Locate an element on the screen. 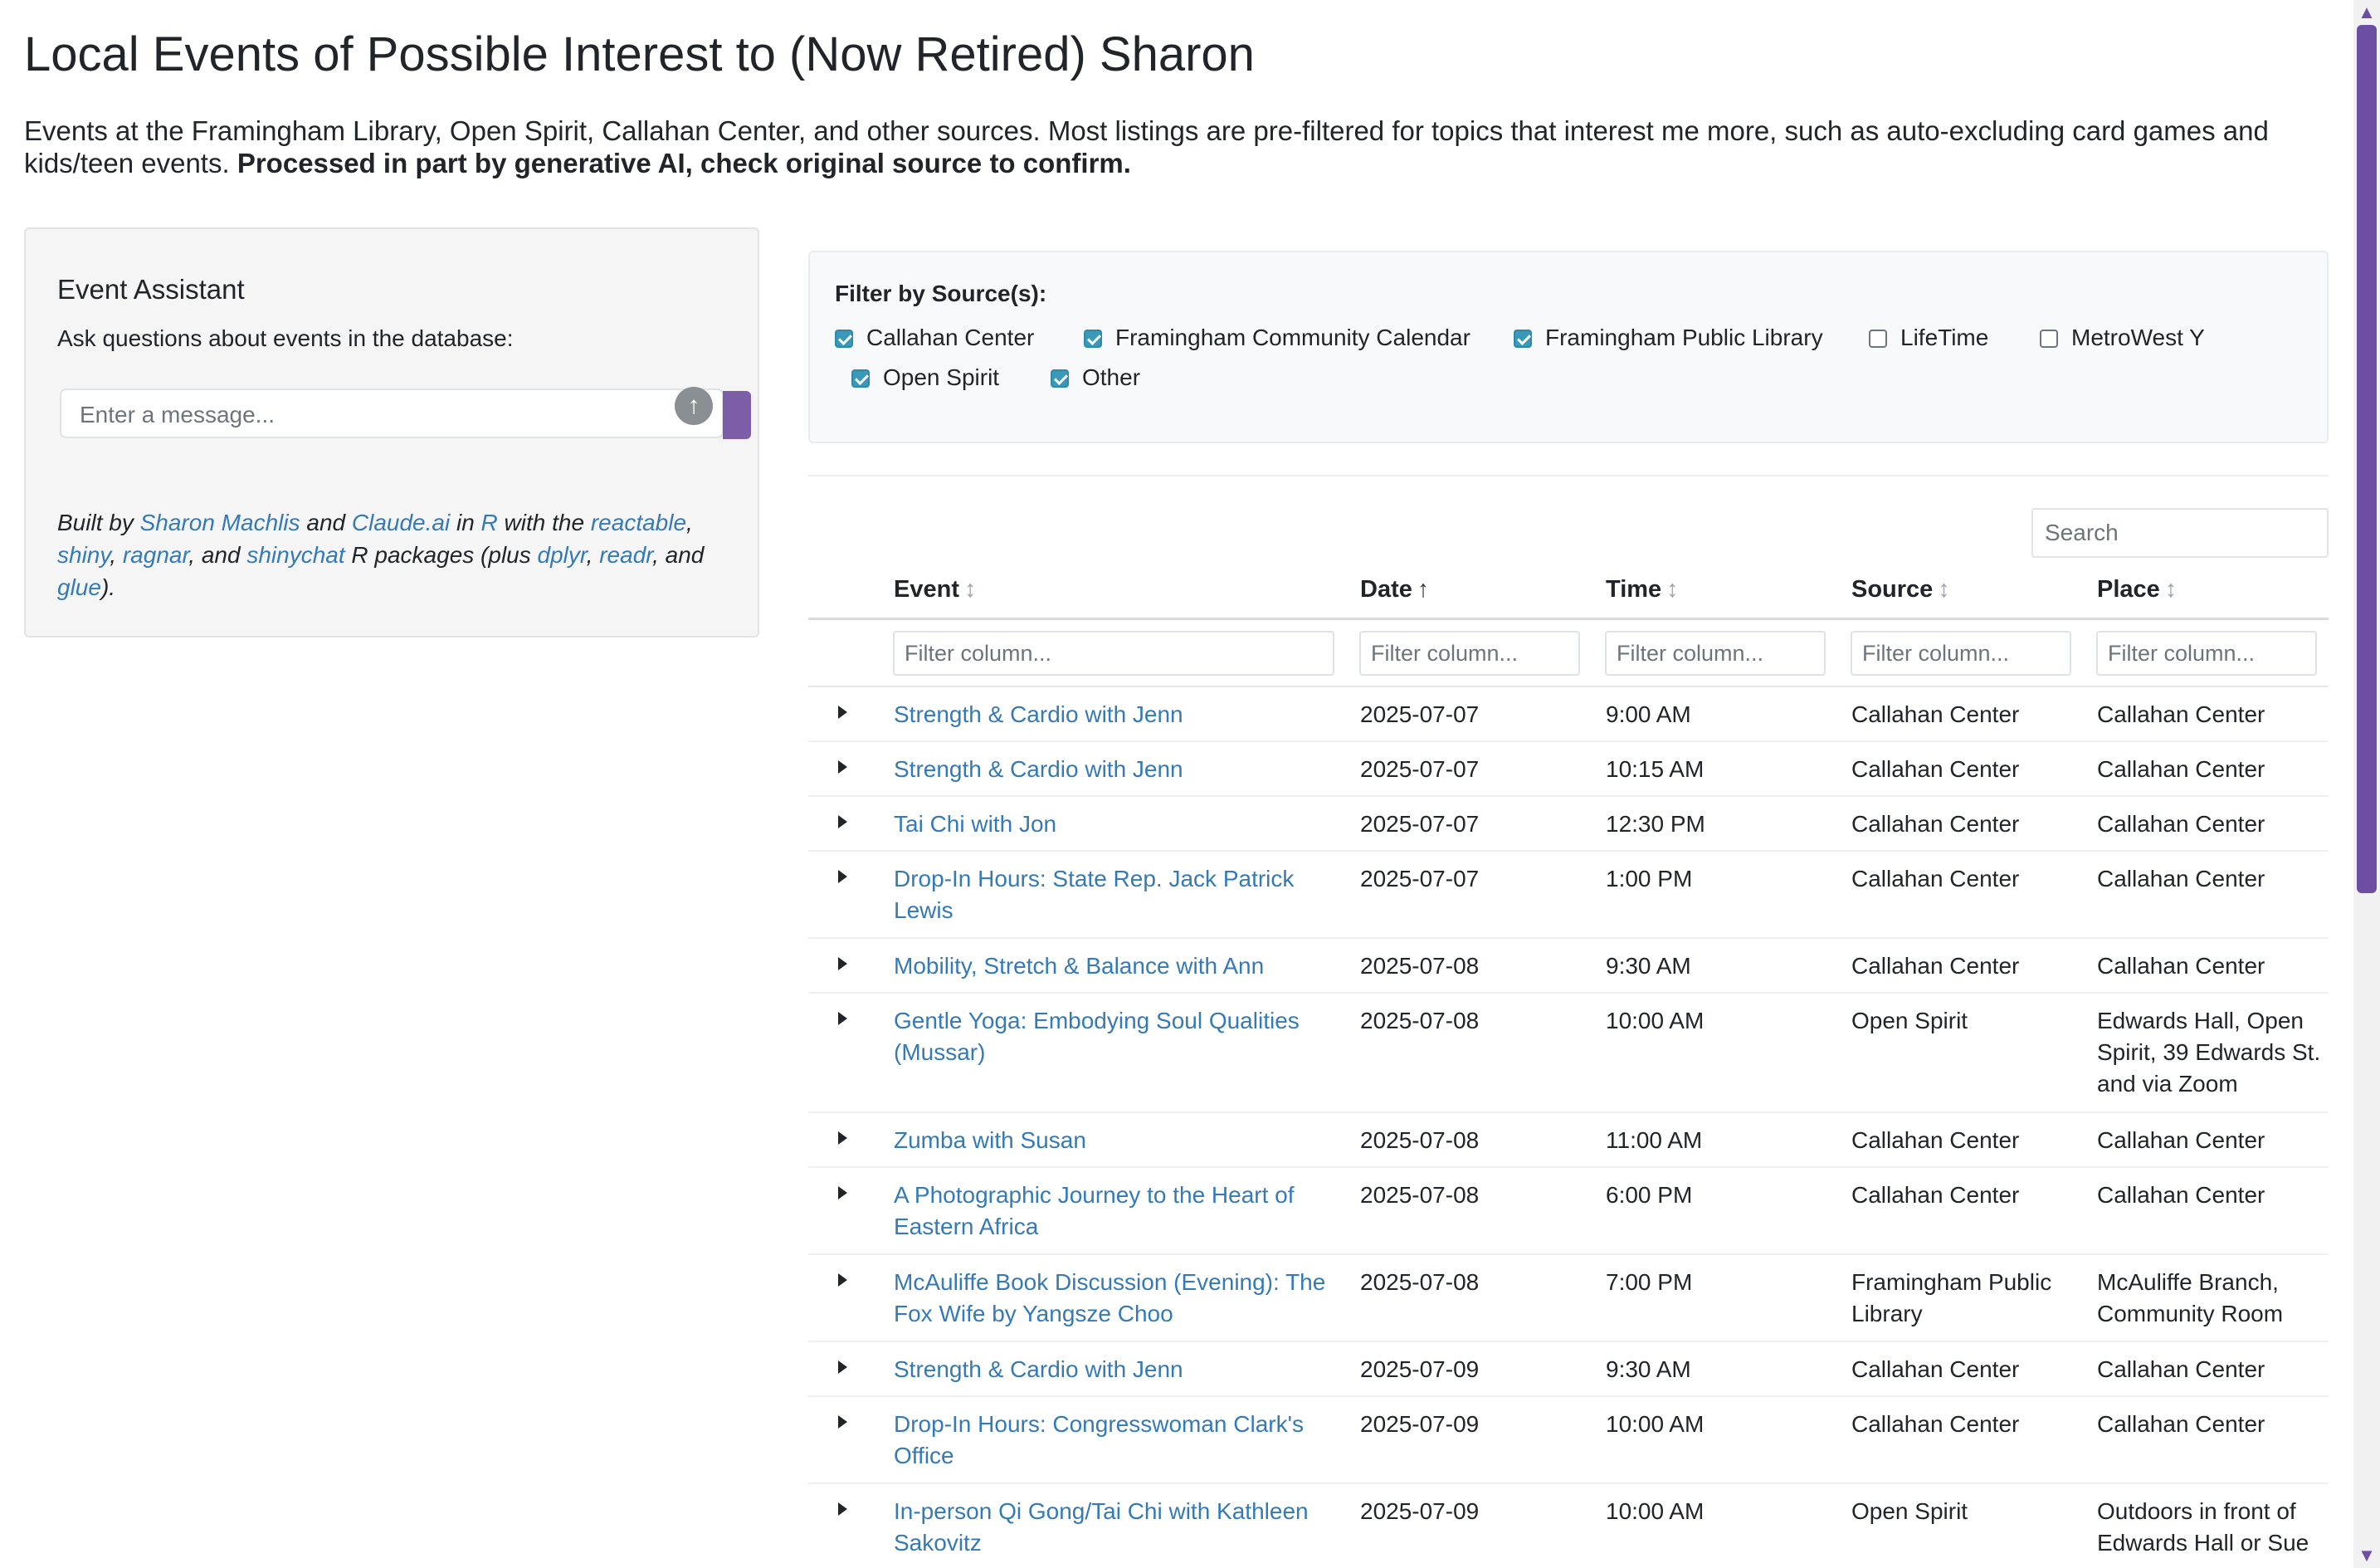  column-header-date: Date ↑ is located at coordinates (1394, 589).